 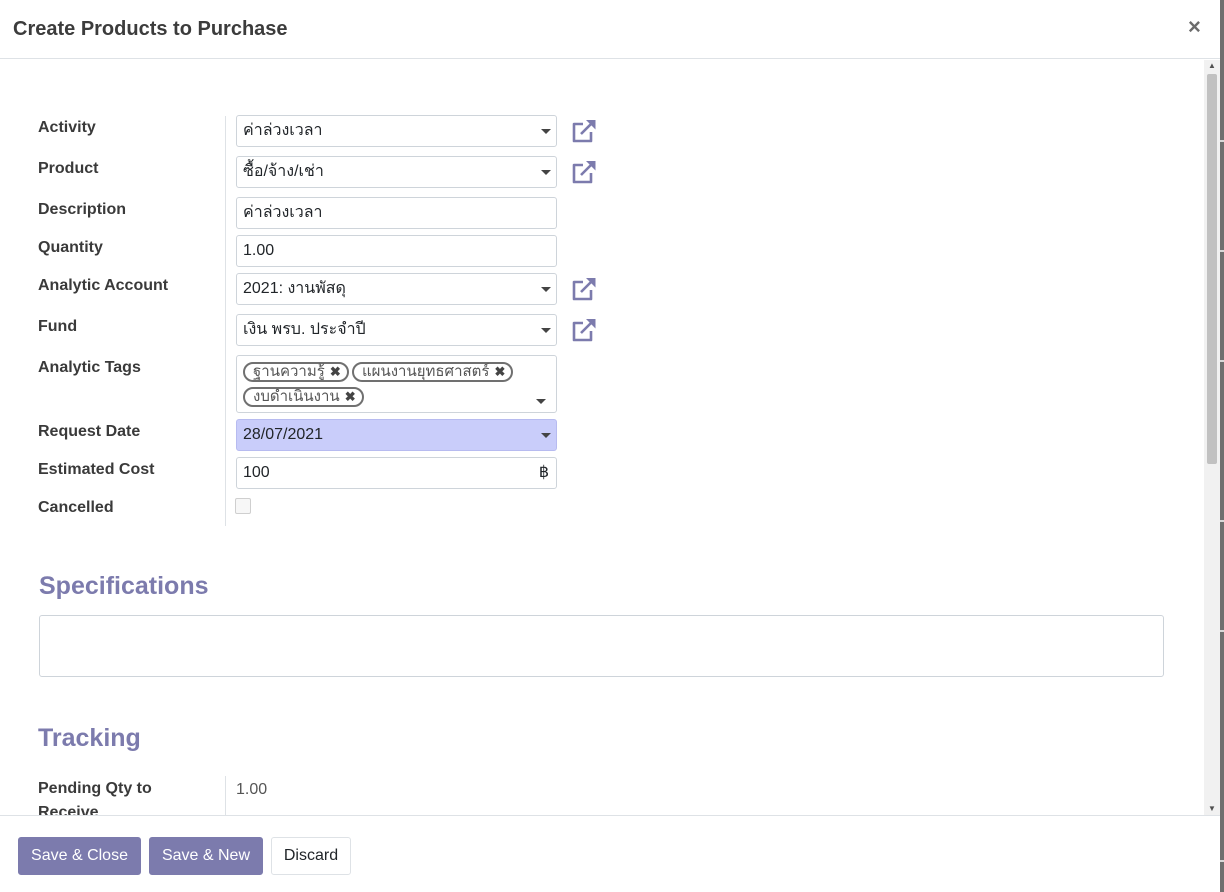 I want to click on background-edge, so click(x=1222, y=446).